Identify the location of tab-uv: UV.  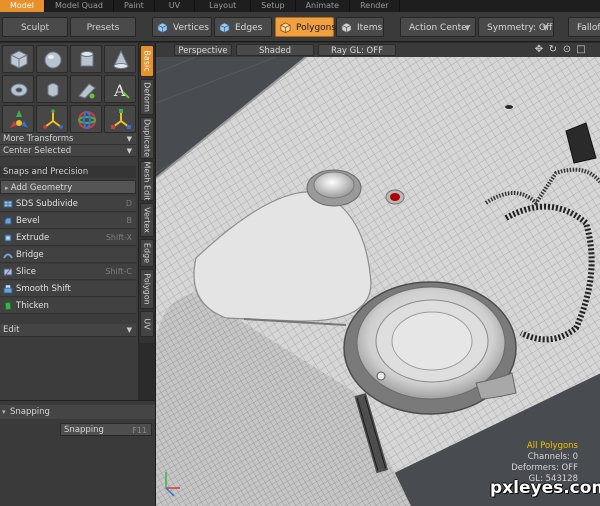
(175, 6).